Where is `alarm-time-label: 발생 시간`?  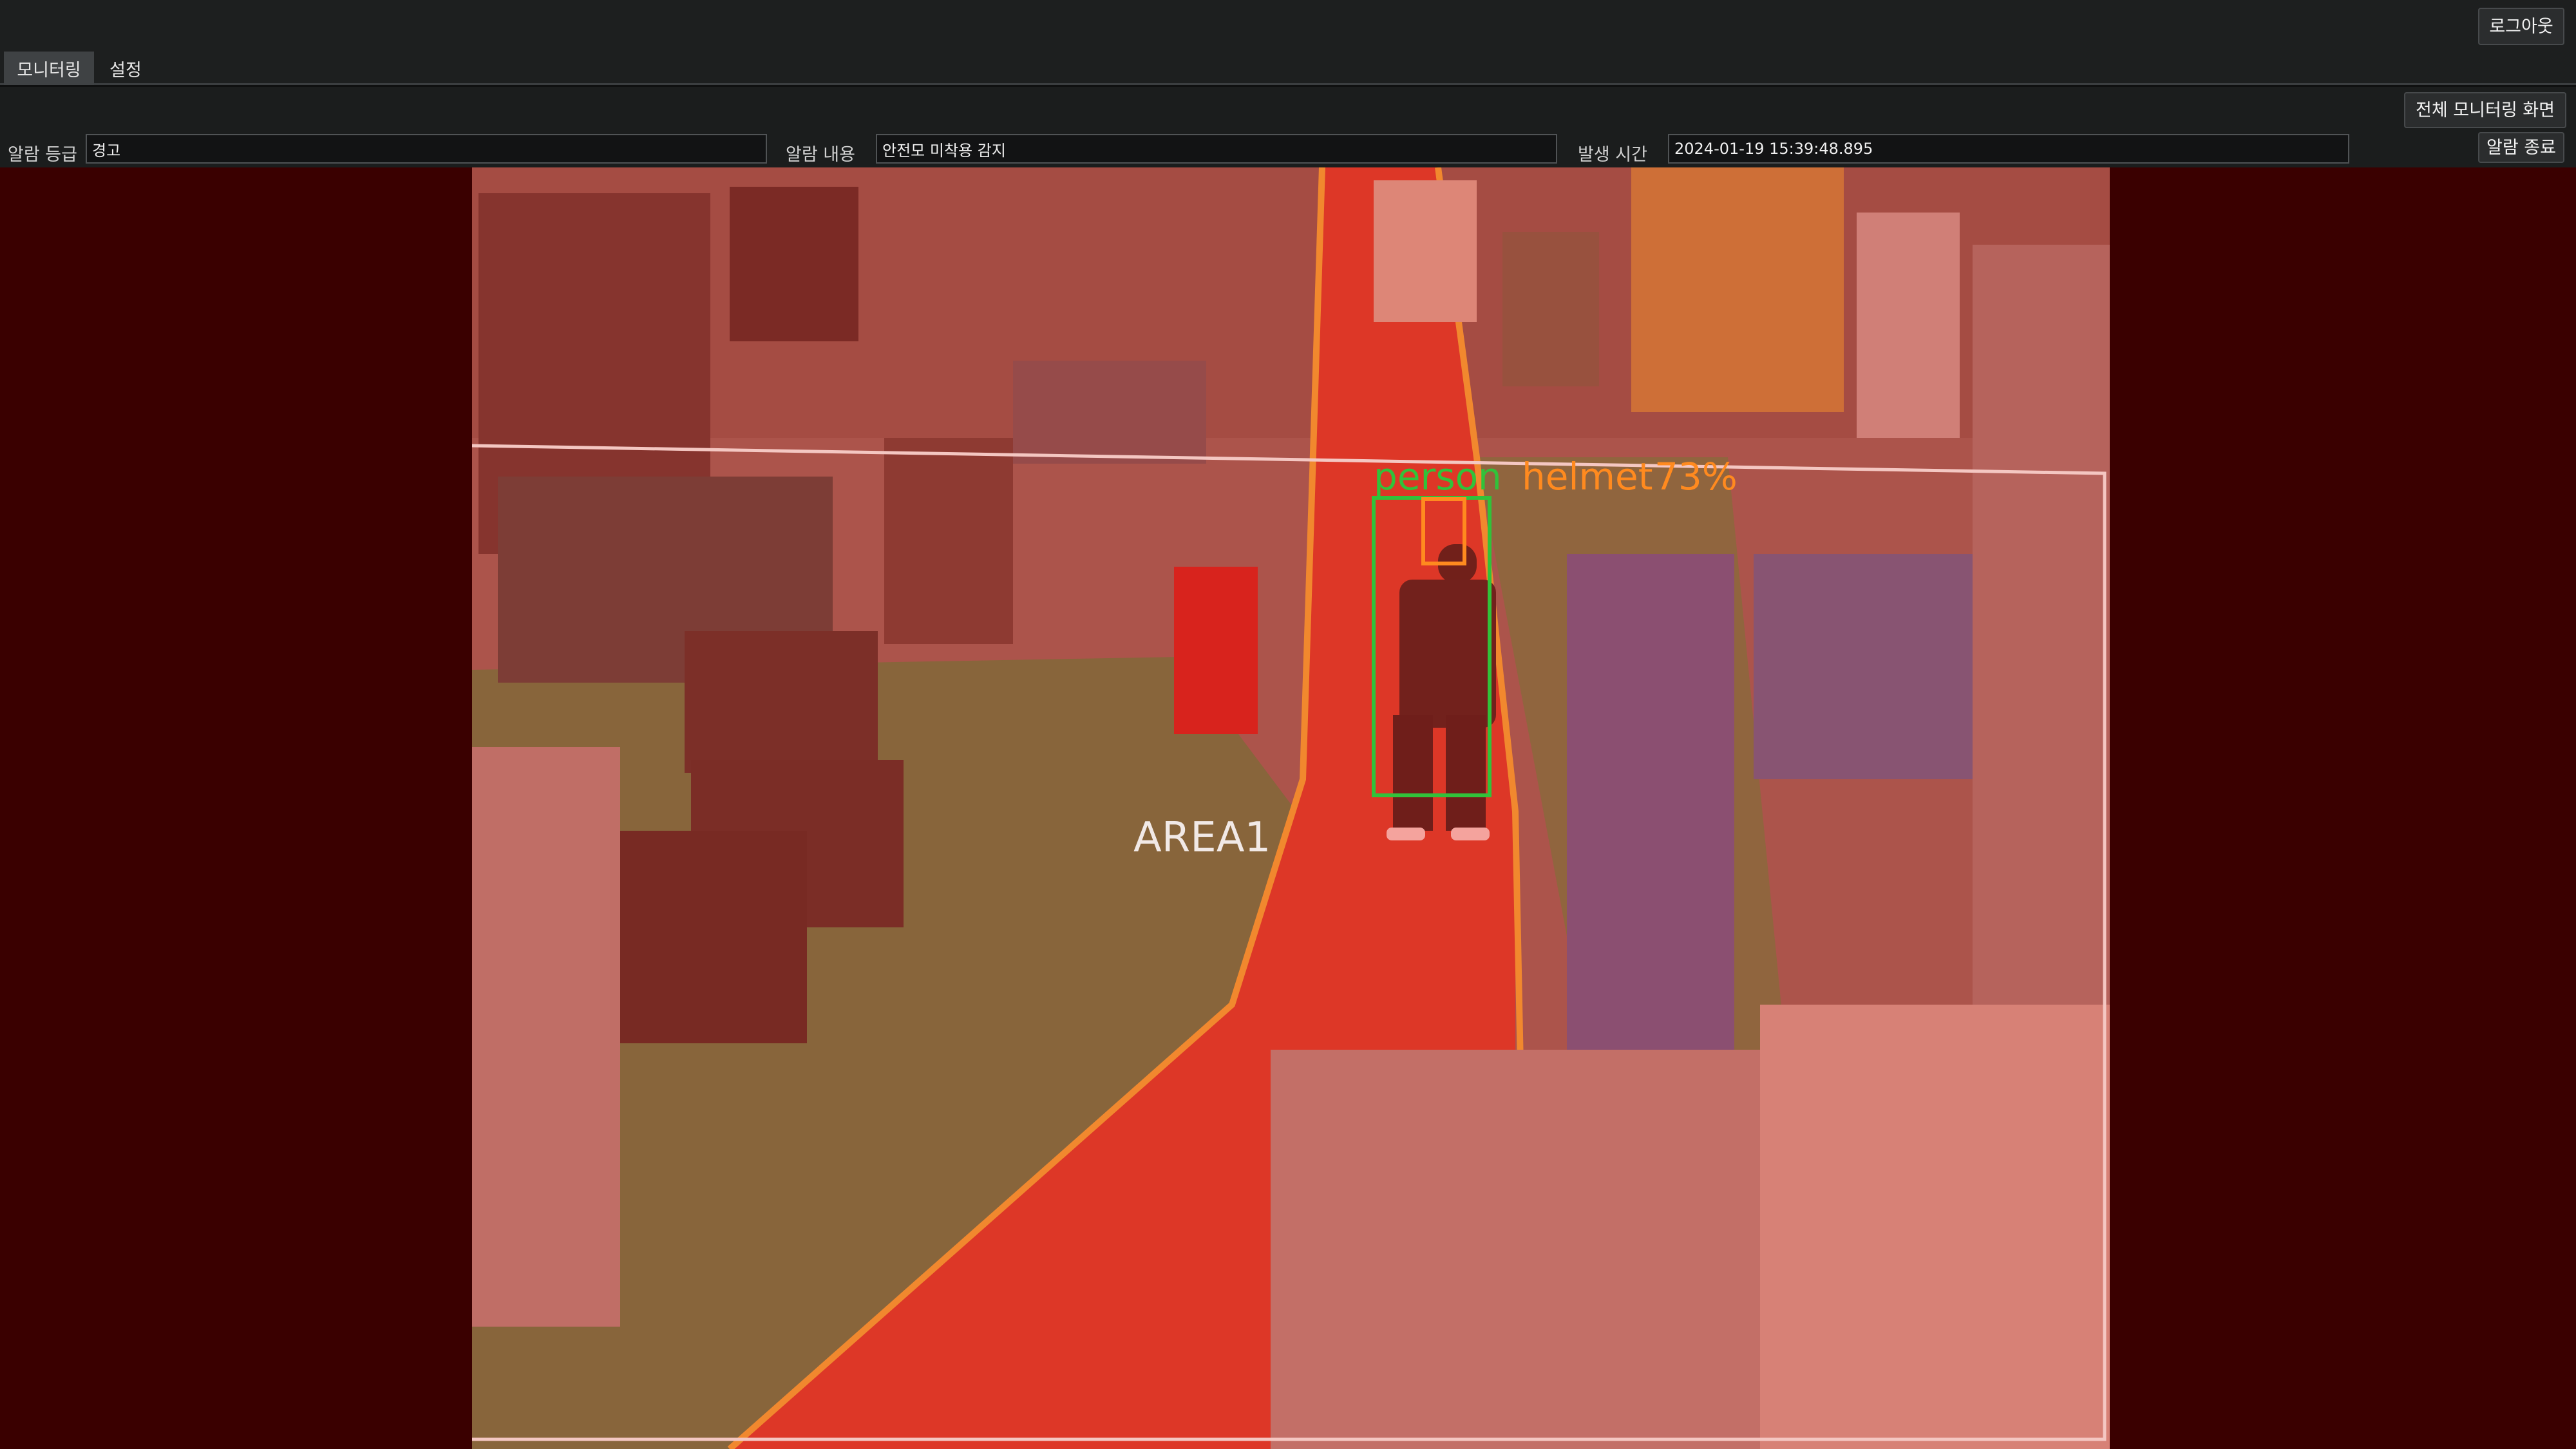 alarm-time-label: 발생 시간 is located at coordinates (1612, 155).